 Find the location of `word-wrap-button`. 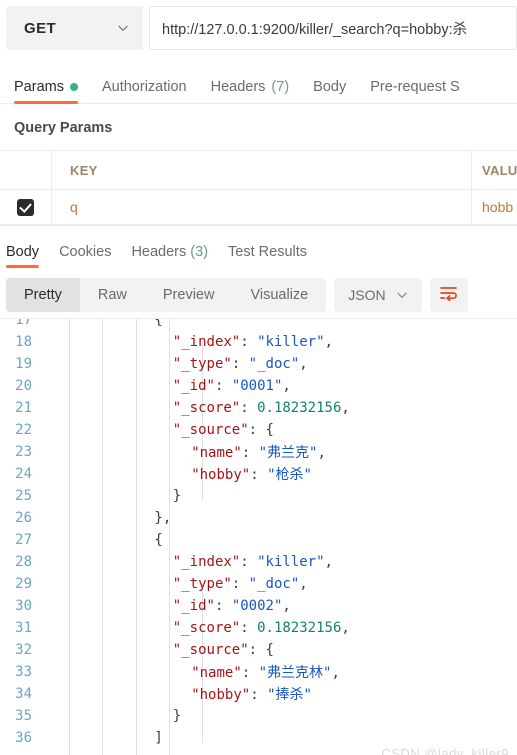

word-wrap-button is located at coordinates (448, 295).